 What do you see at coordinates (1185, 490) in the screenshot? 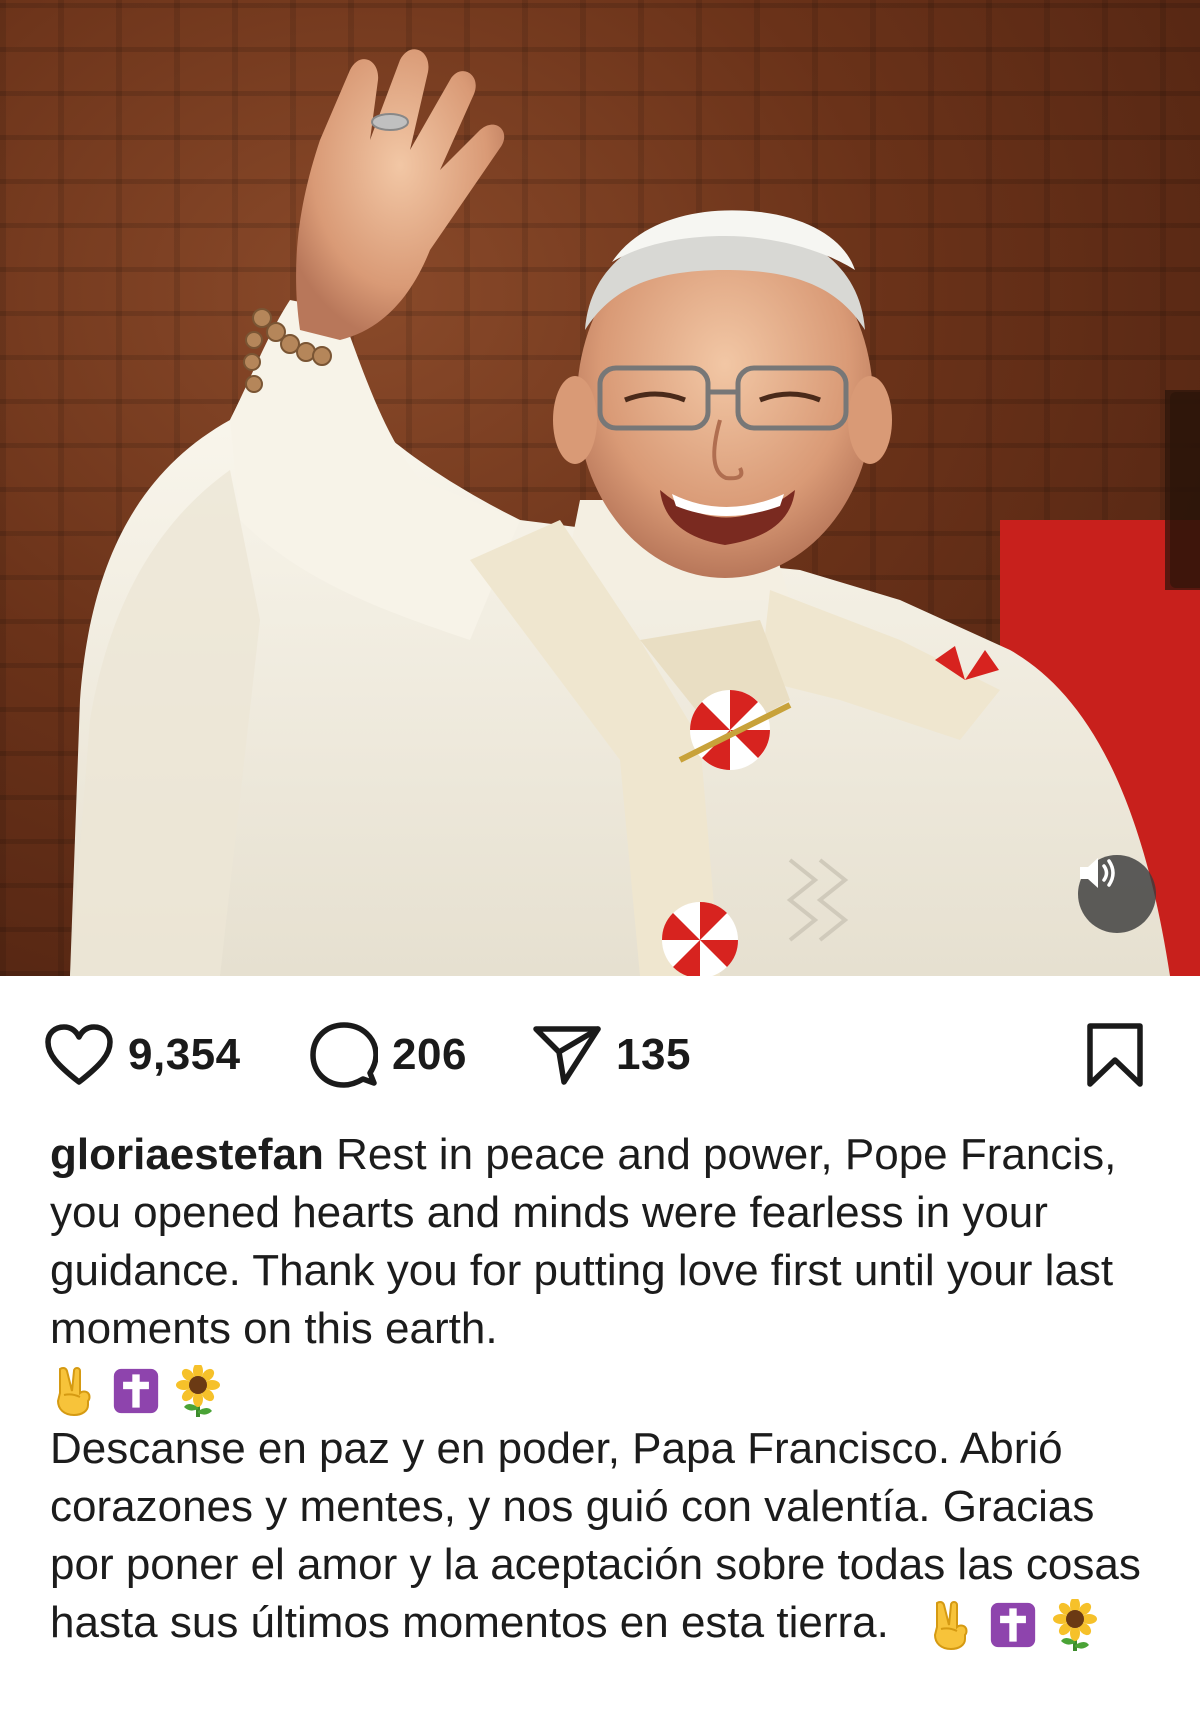
I see `media-edge-overlay` at bounding box center [1185, 490].